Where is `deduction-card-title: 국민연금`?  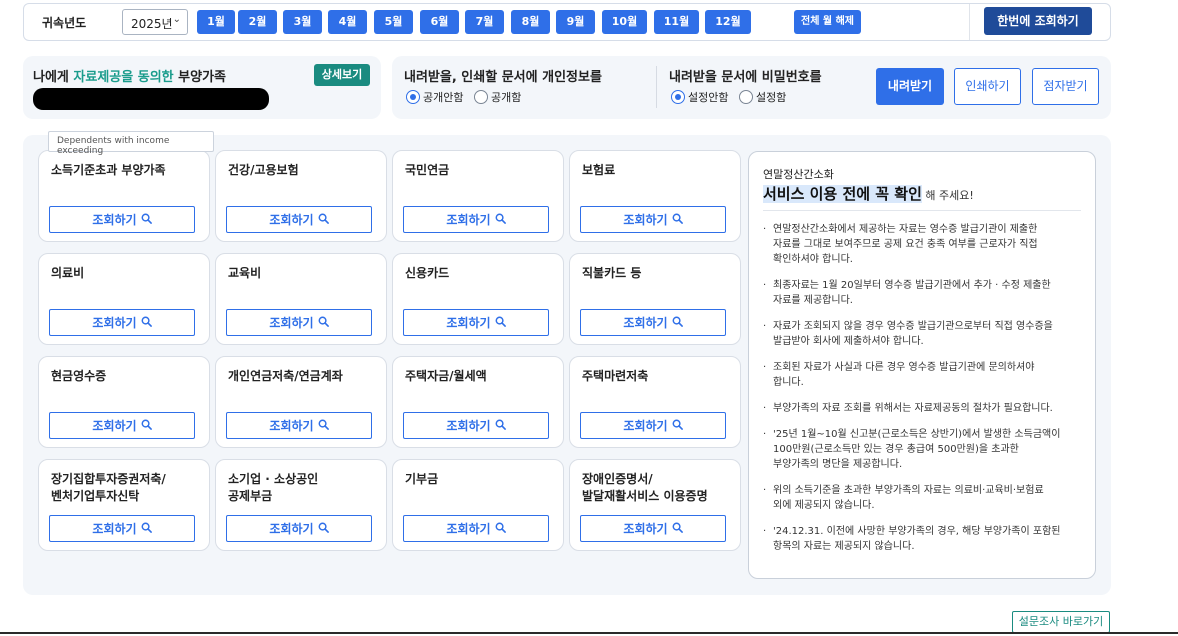
deduction-card-title: 국민연금 is located at coordinates (427, 170).